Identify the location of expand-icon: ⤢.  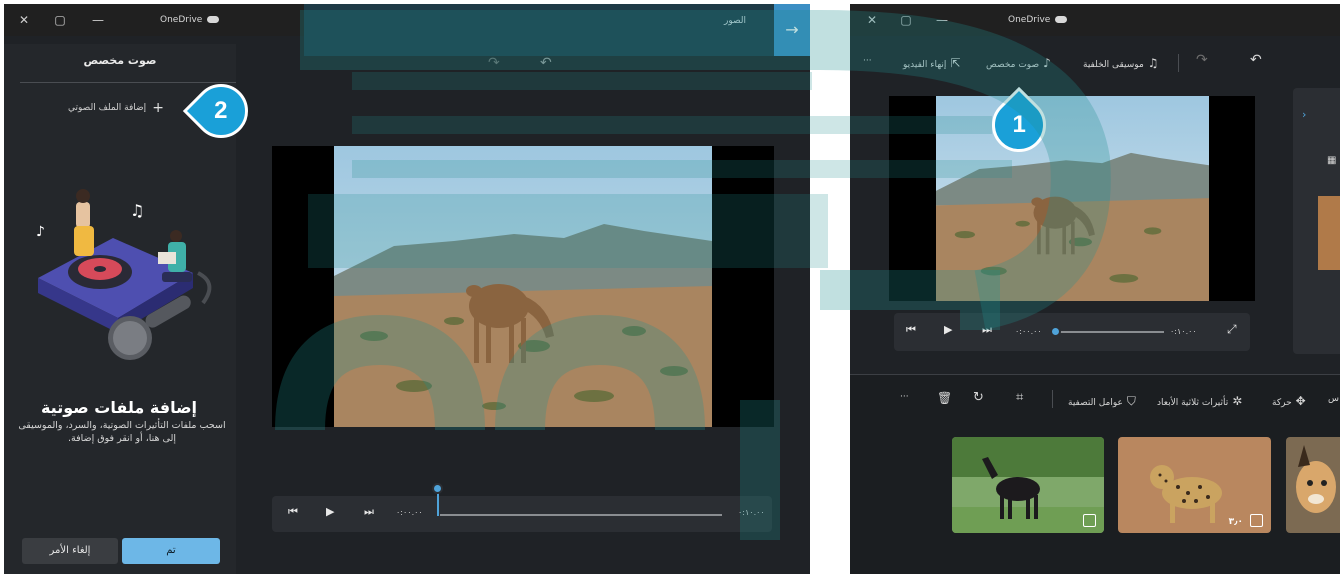
(1232, 329).